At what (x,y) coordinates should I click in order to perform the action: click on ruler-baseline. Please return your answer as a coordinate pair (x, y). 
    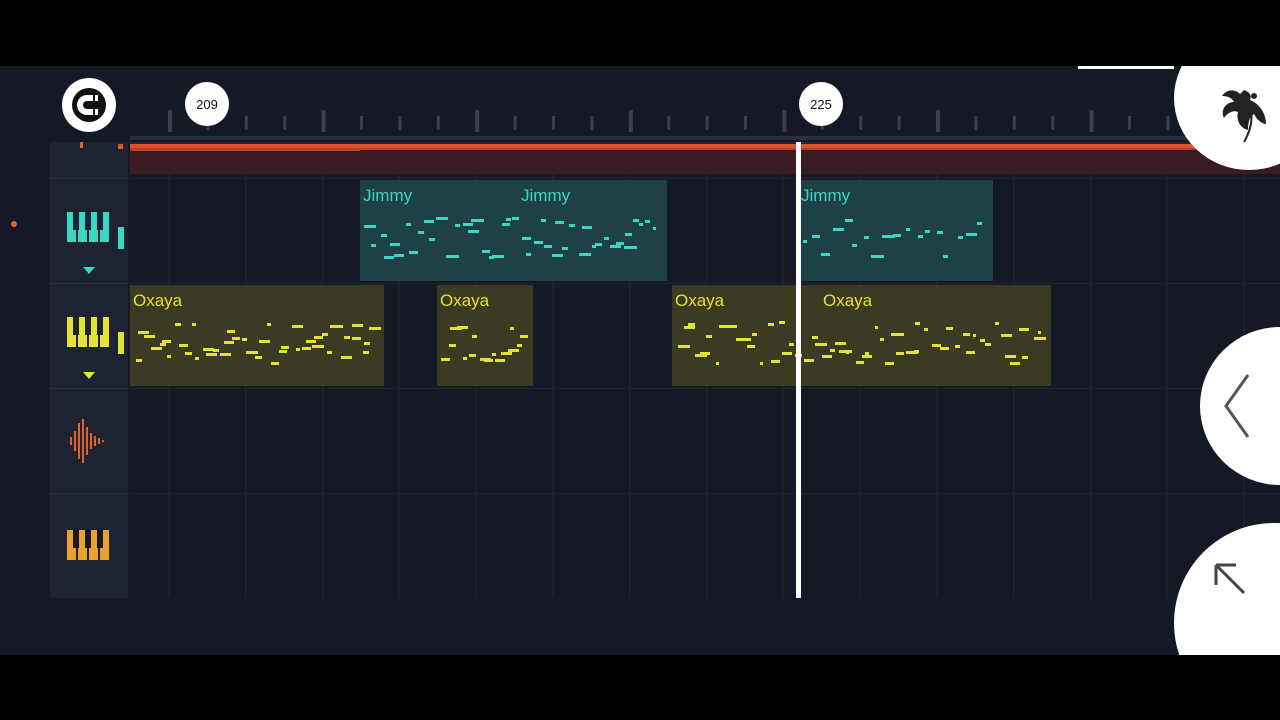
    Looking at the image, I should click on (705, 138).